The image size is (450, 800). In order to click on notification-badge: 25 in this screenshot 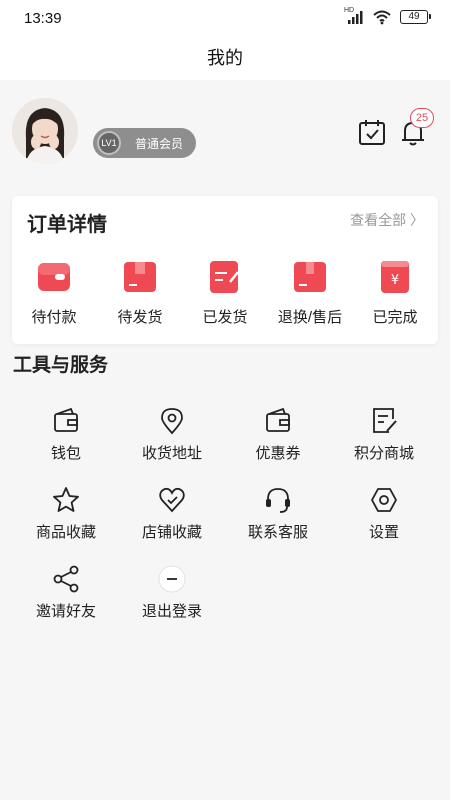, I will do `click(422, 118)`.